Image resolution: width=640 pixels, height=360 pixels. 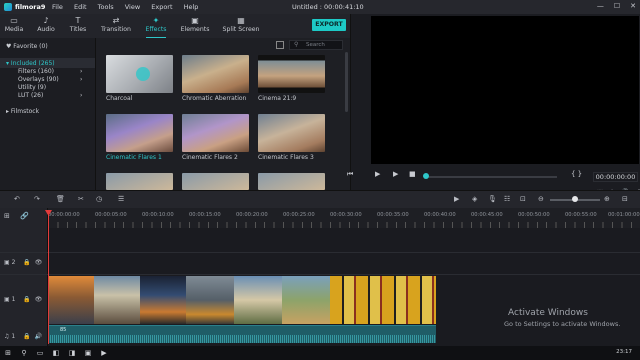 I want to click on ruler-label: 00:00:35:00, so click(x=393, y=215).